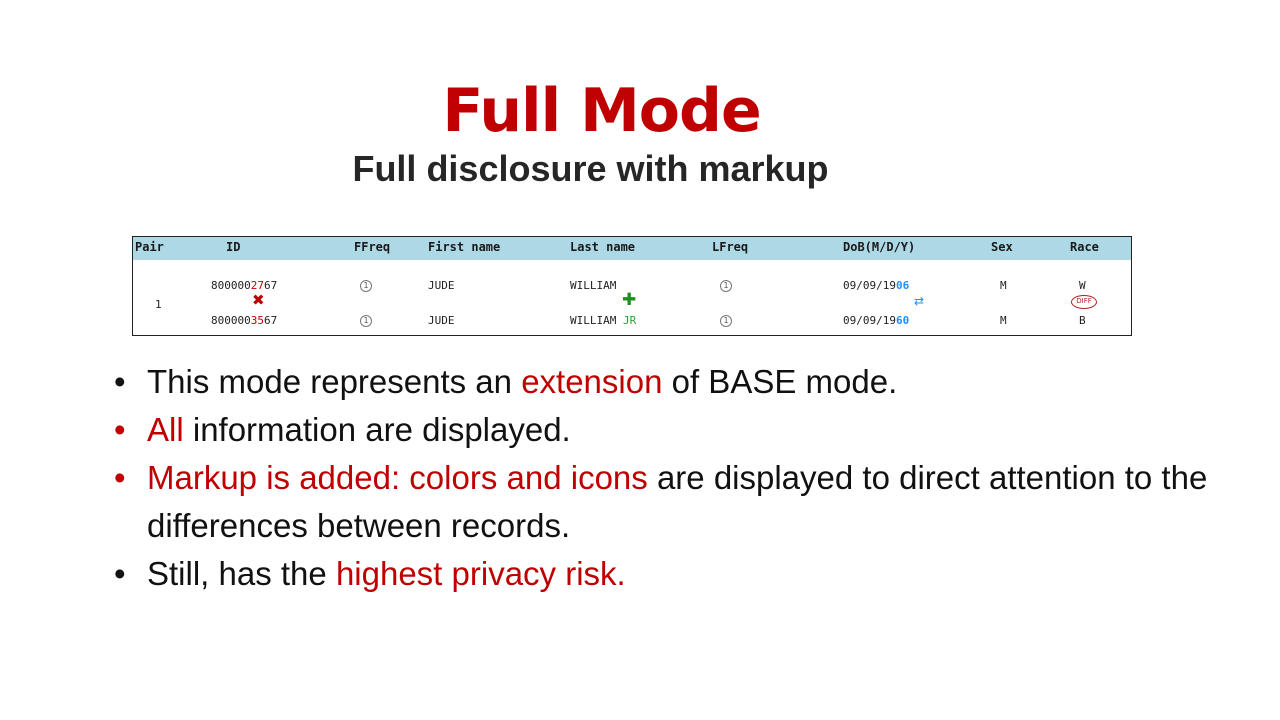 Image resolution: width=1280 pixels, height=720 pixels. Describe the element at coordinates (158, 304) in the screenshot. I see `pair-number: 1` at that location.